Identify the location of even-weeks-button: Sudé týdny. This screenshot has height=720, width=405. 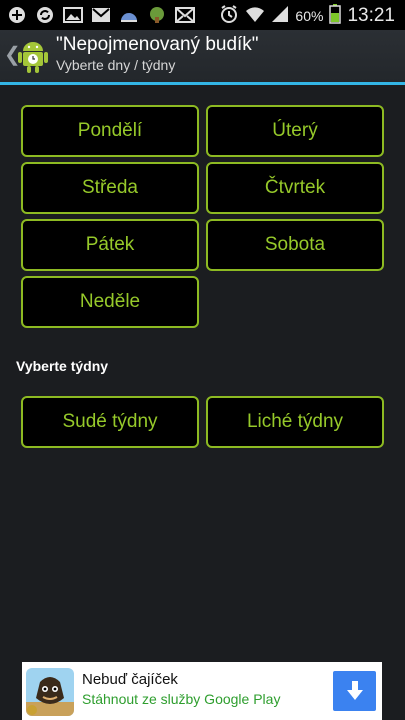
(110, 422).